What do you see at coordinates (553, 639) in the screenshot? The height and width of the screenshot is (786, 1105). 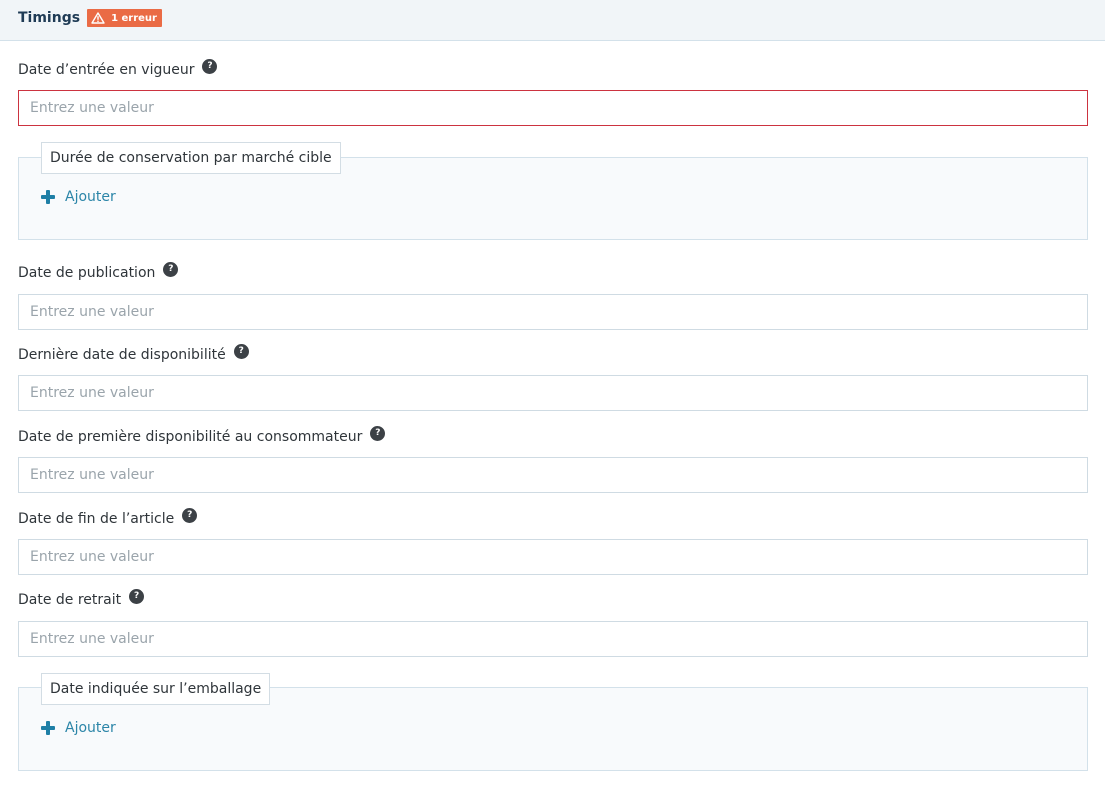 I see `withdrawal-date-input` at bounding box center [553, 639].